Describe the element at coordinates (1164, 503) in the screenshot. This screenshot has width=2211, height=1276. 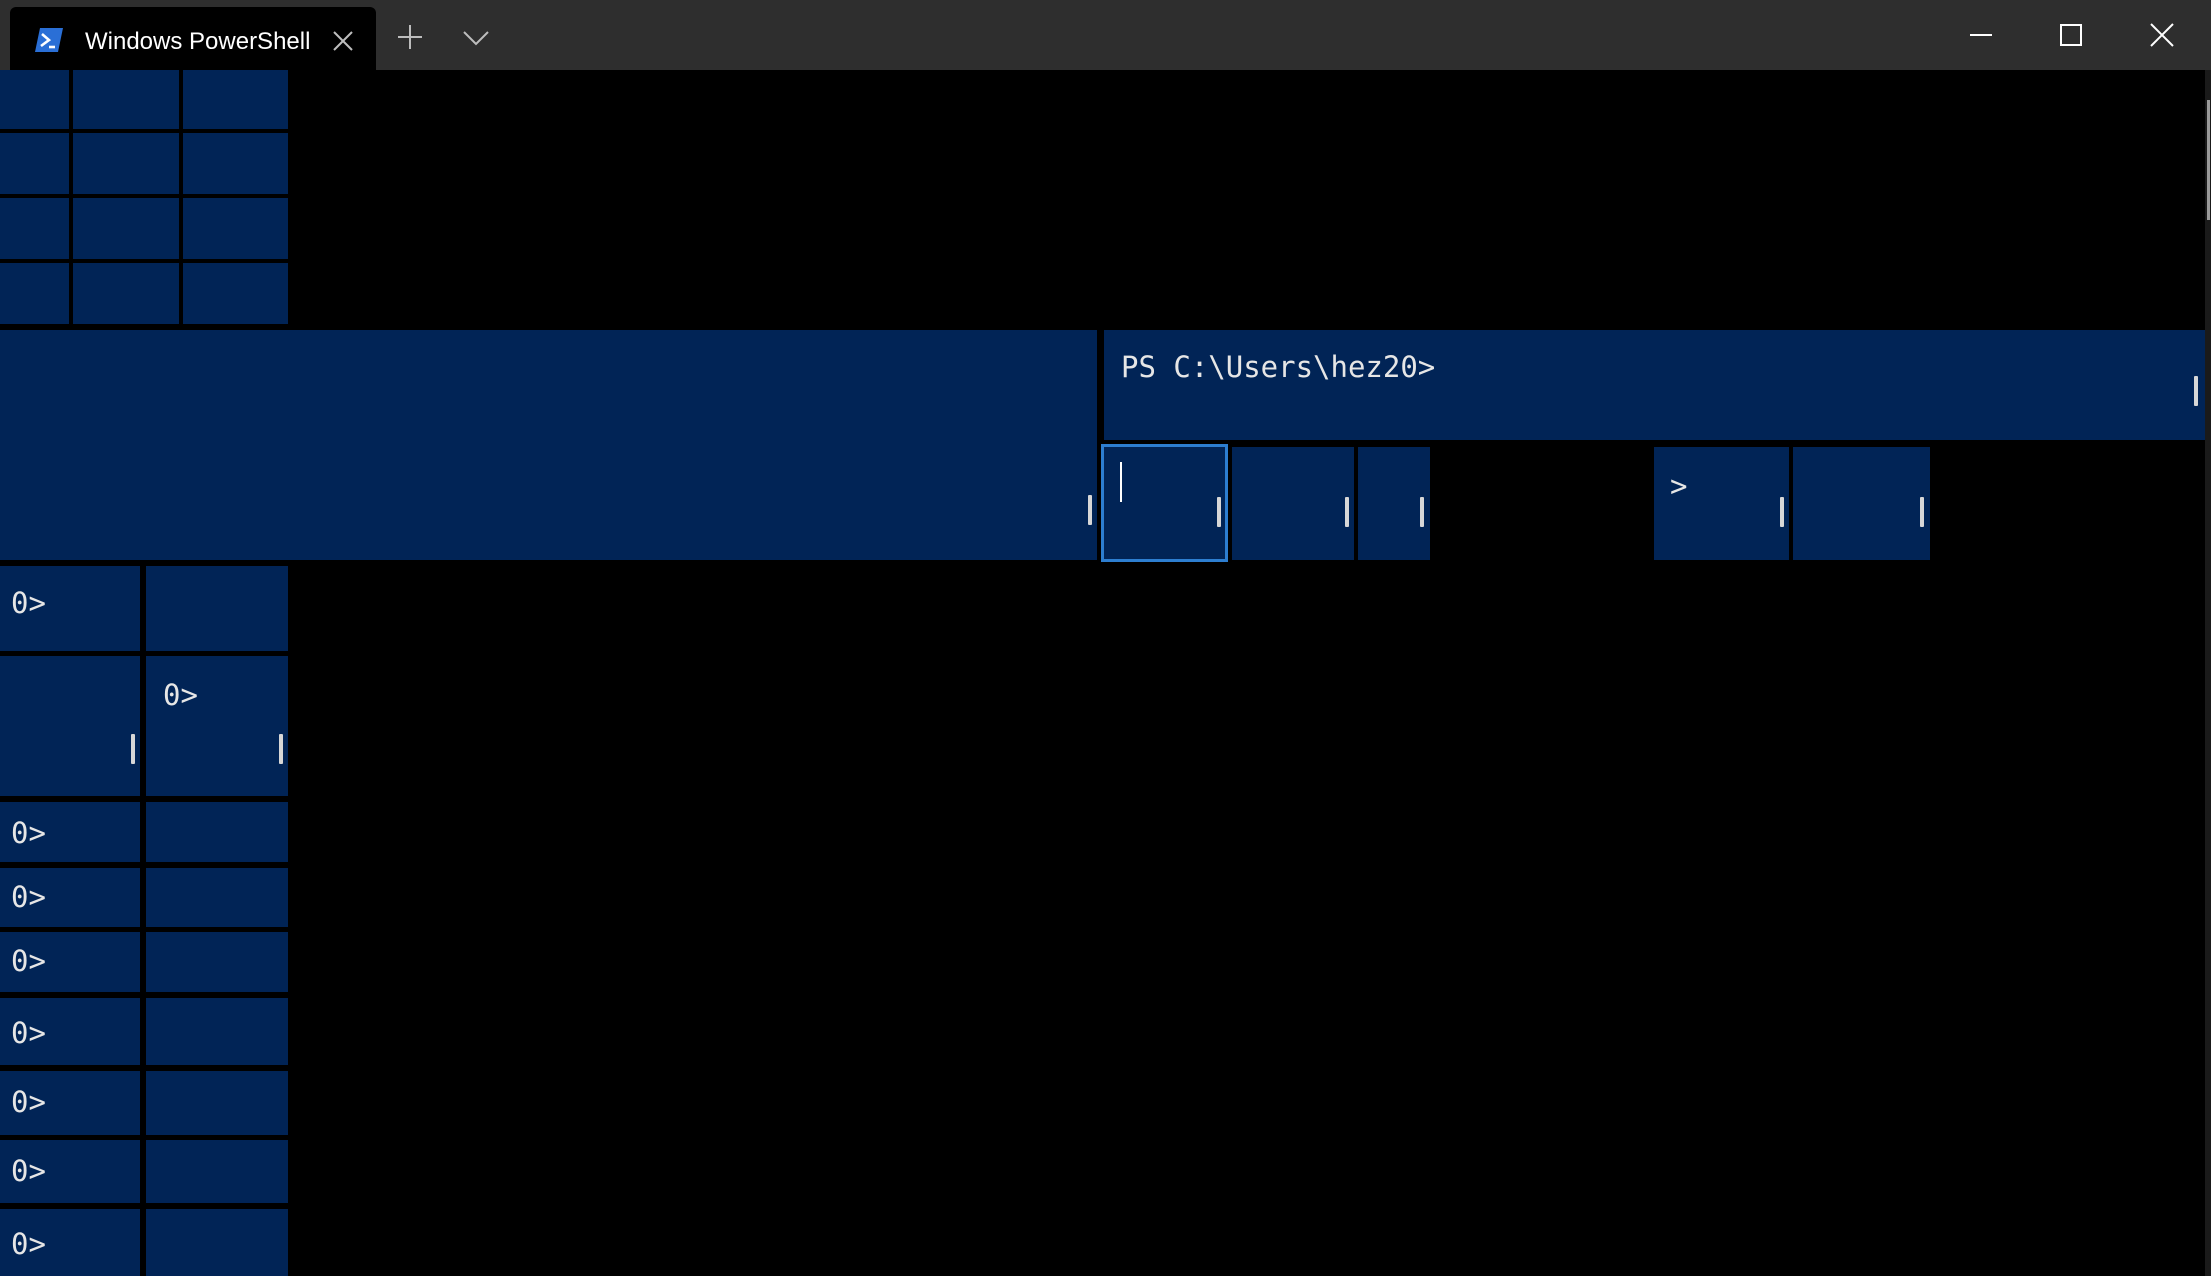
I see `terminal-pane-focused` at that location.